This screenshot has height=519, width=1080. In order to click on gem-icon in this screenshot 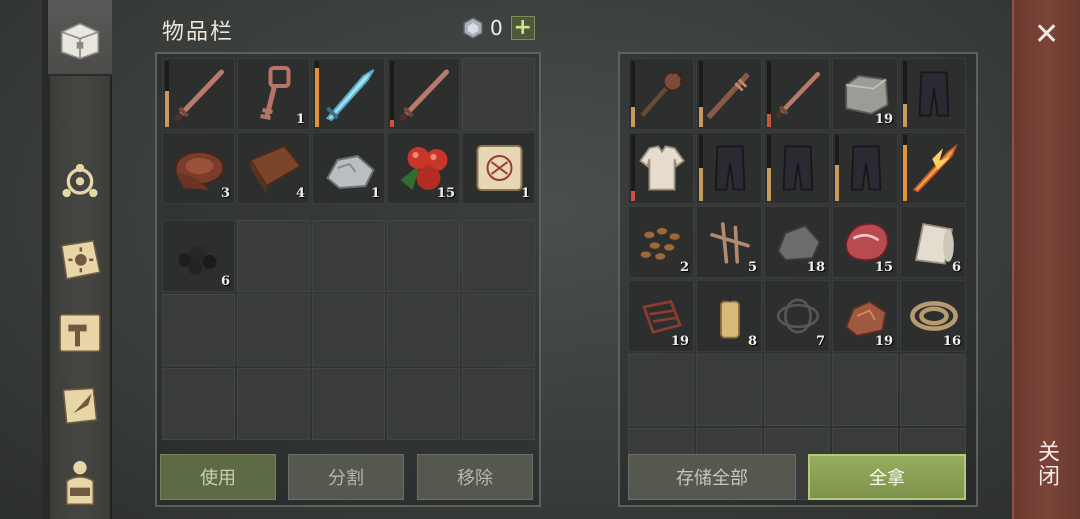, I will do `click(473, 28)`.